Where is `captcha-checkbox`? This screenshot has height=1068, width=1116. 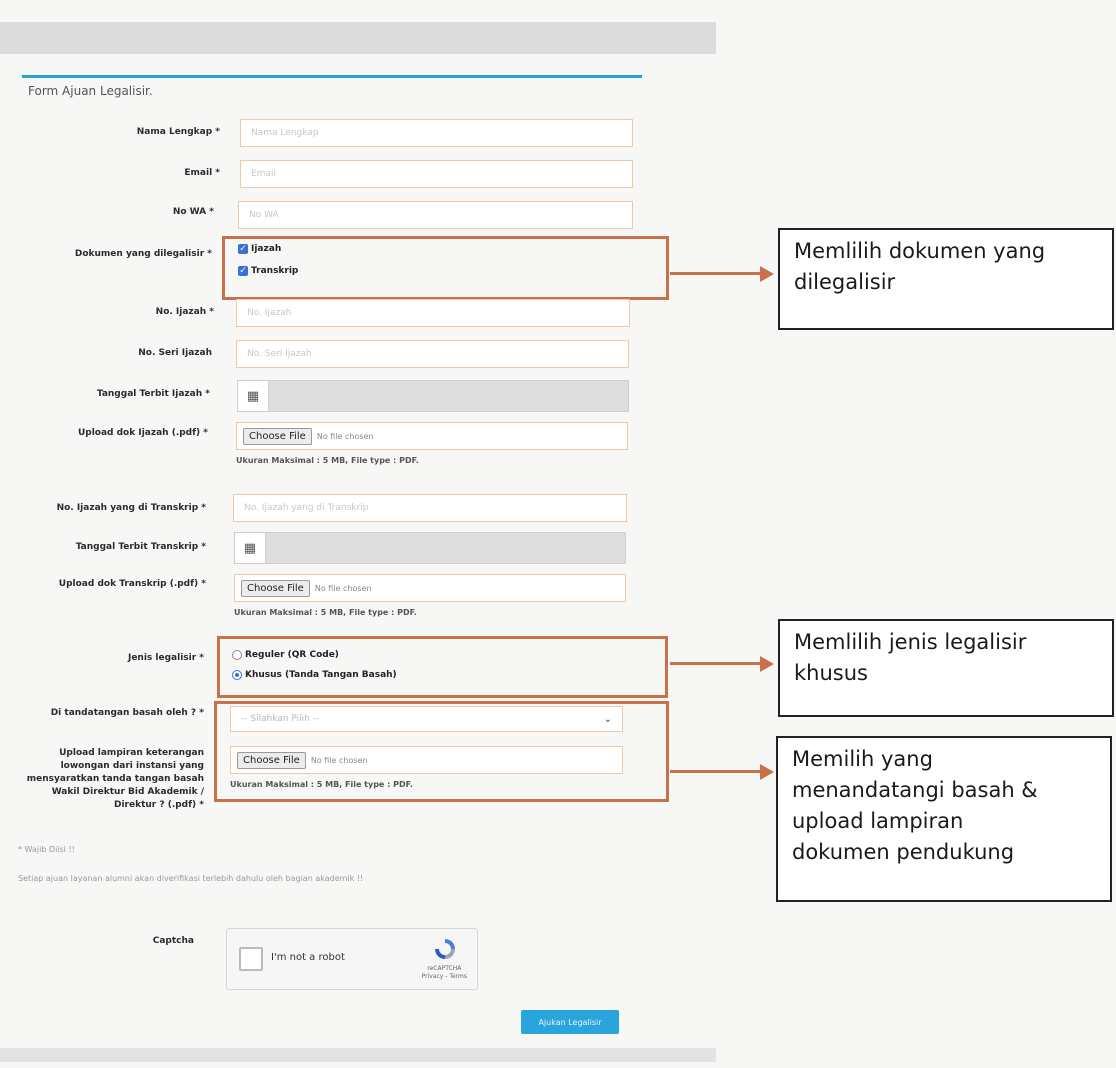
captcha-checkbox is located at coordinates (251, 959).